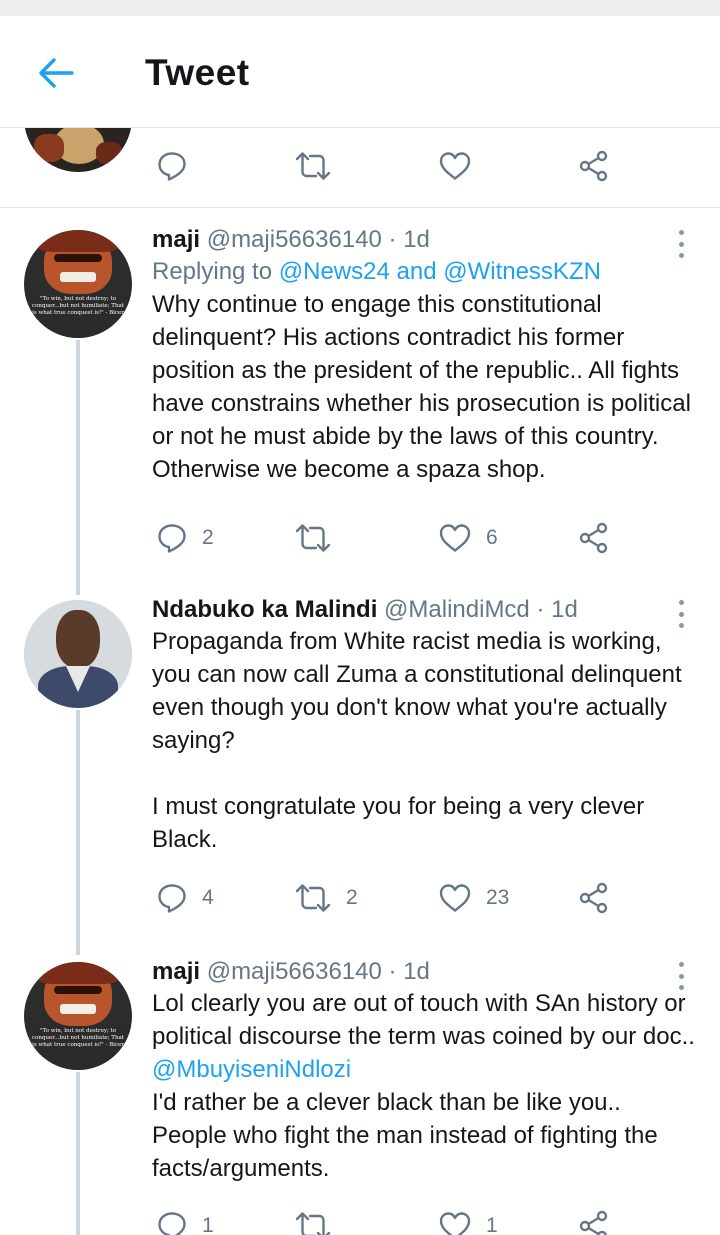 The width and height of the screenshot is (720, 1235). Describe the element at coordinates (264, 609) in the screenshot. I see `author-name: Ndabuko ka Malindi` at that location.